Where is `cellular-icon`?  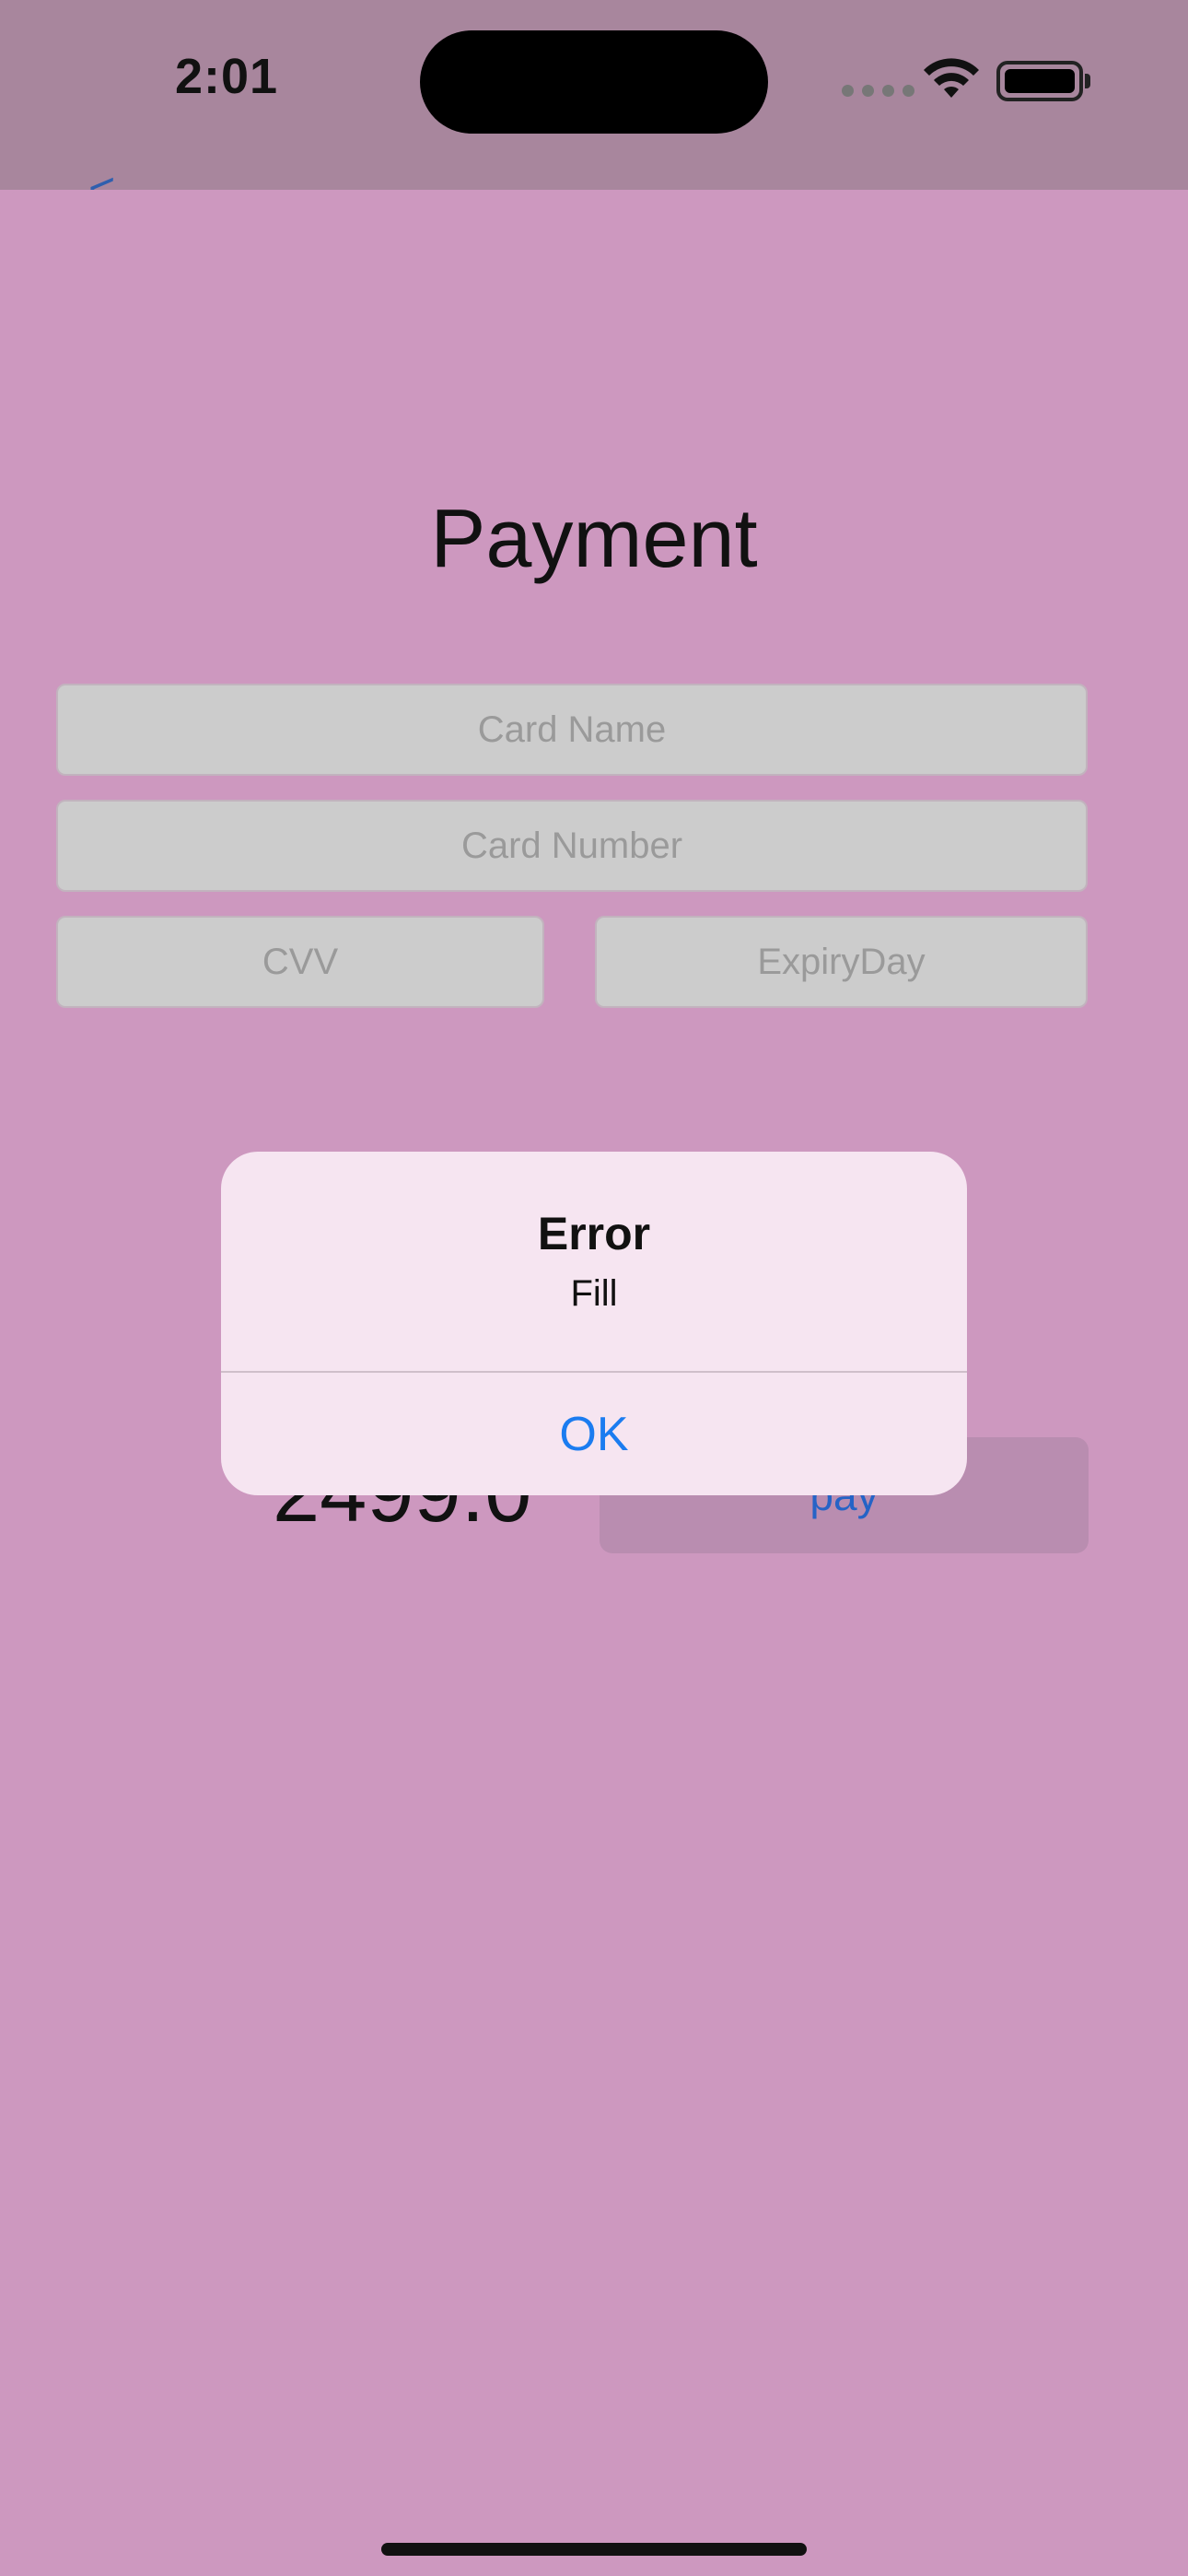
cellular-icon is located at coordinates (878, 91).